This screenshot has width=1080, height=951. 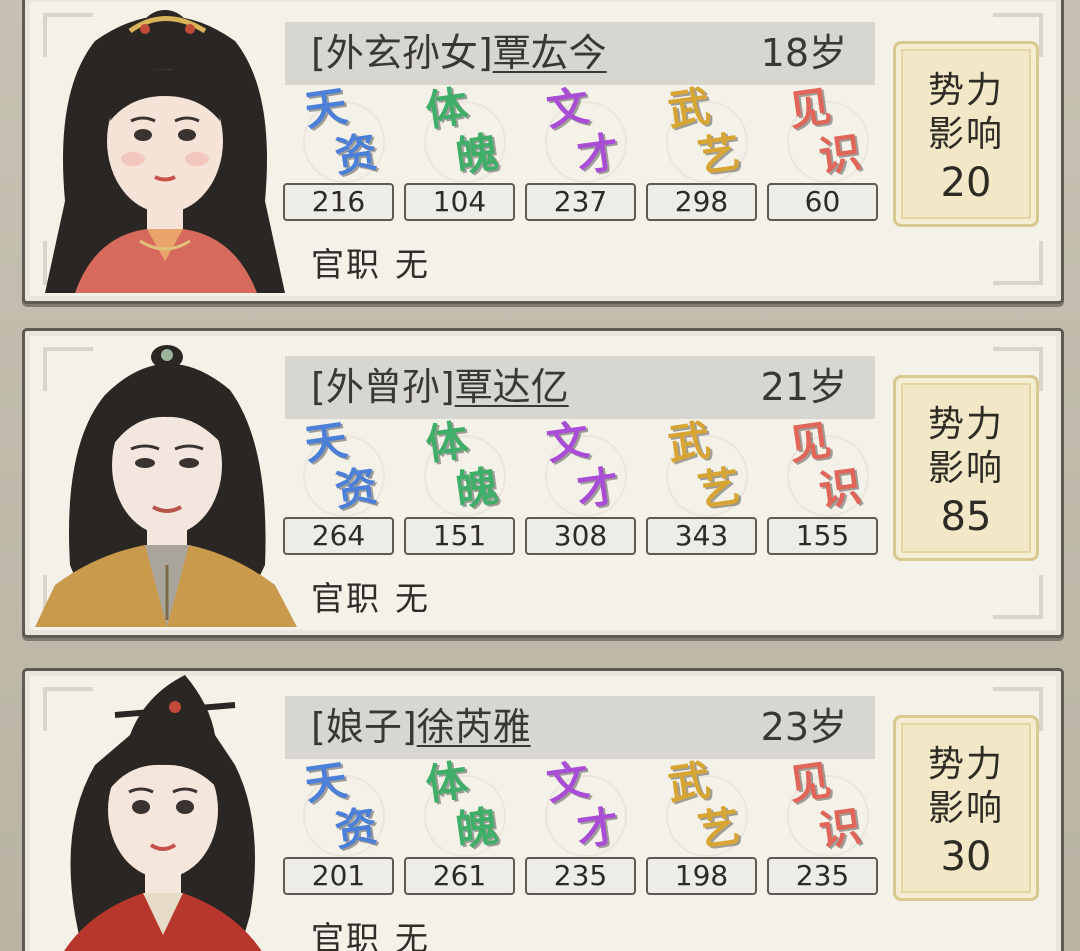 I want to click on influence-value: 30, so click(x=966, y=857).